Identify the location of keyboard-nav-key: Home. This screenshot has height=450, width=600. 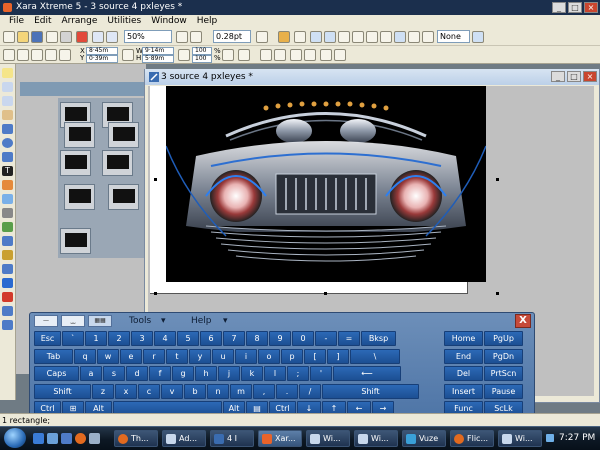
(463, 338).